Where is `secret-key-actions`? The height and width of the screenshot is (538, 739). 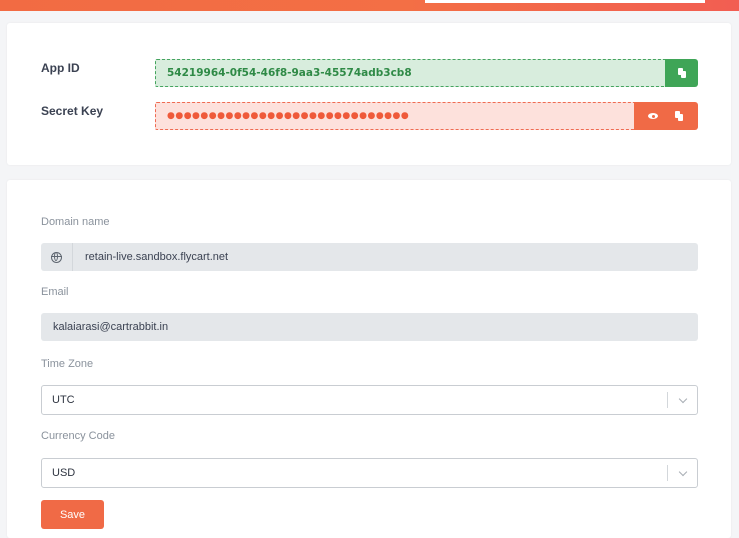
secret-key-actions is located at coordinates (666, 116).